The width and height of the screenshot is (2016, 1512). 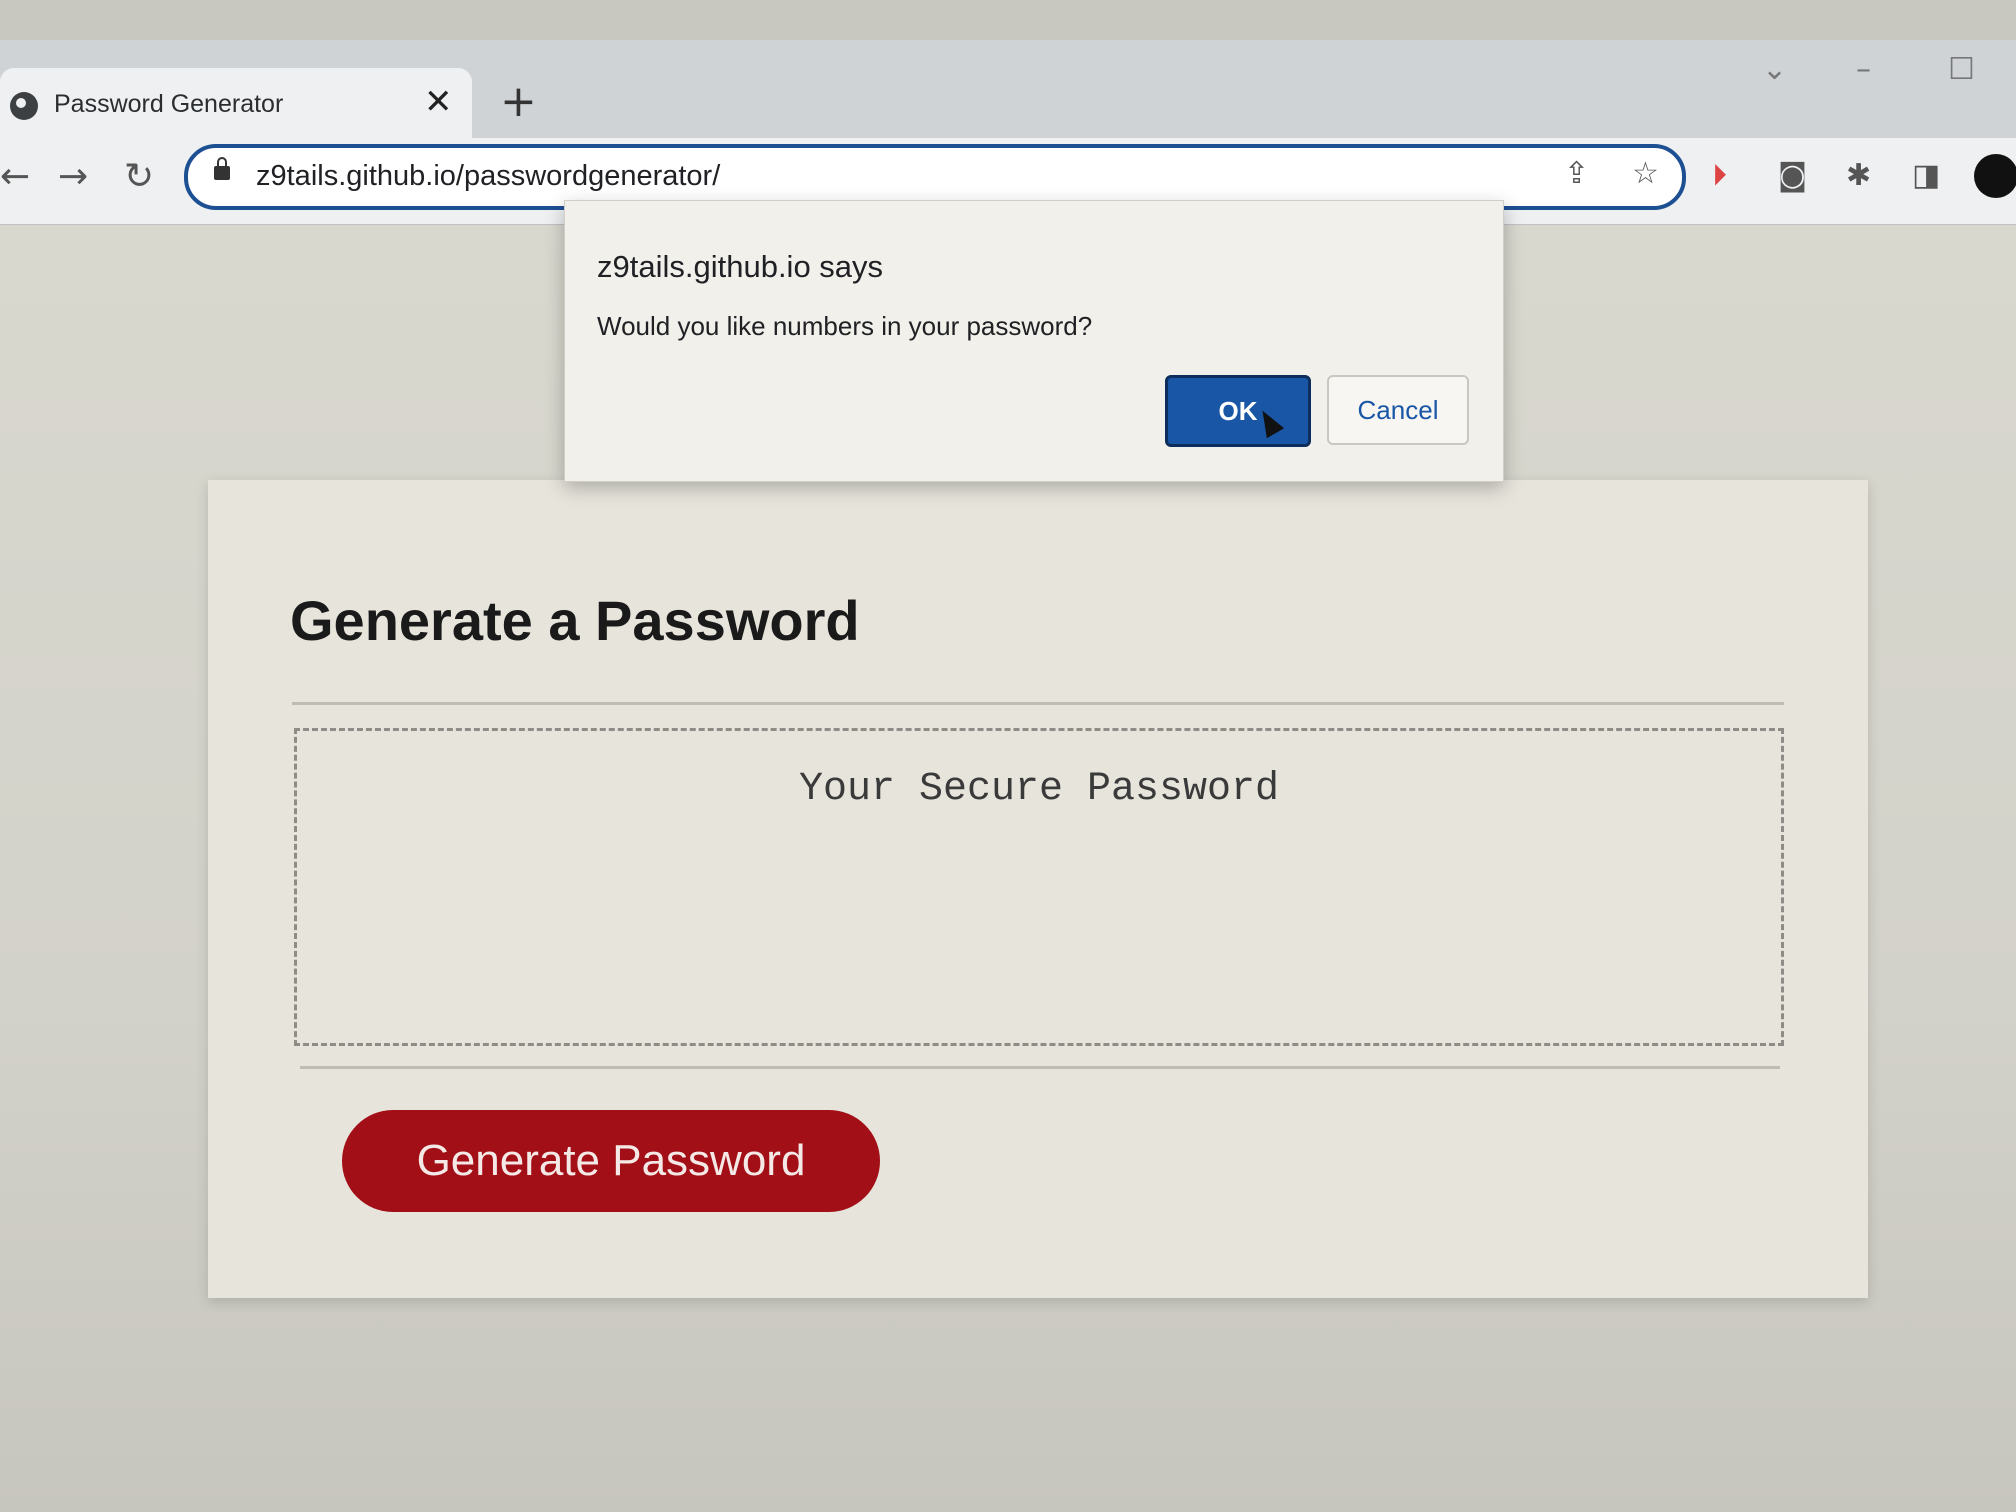 I want to click on page-title: Generate a Password, so click(x=575, y=620).